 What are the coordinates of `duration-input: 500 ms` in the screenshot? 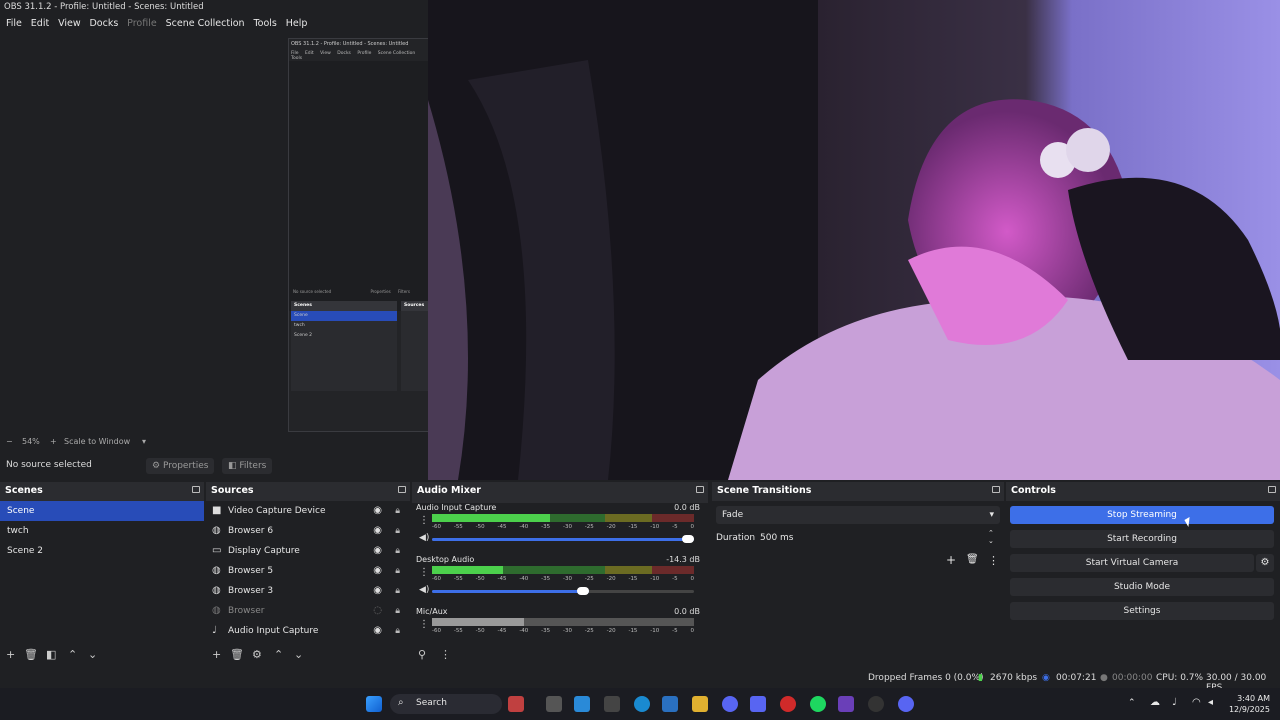 It's located at (777, 538).